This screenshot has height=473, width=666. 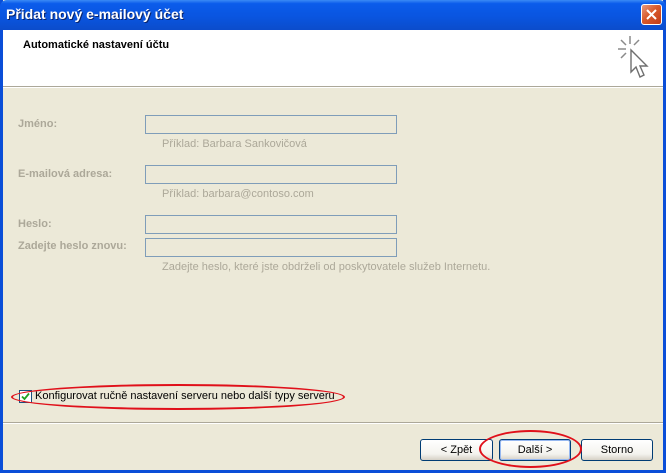 What do you see at coordinates (72, 246) in the screenshot?
I see `password-confirm-label: Zadejte heslo znovu:` at bounding box center [72, 246].